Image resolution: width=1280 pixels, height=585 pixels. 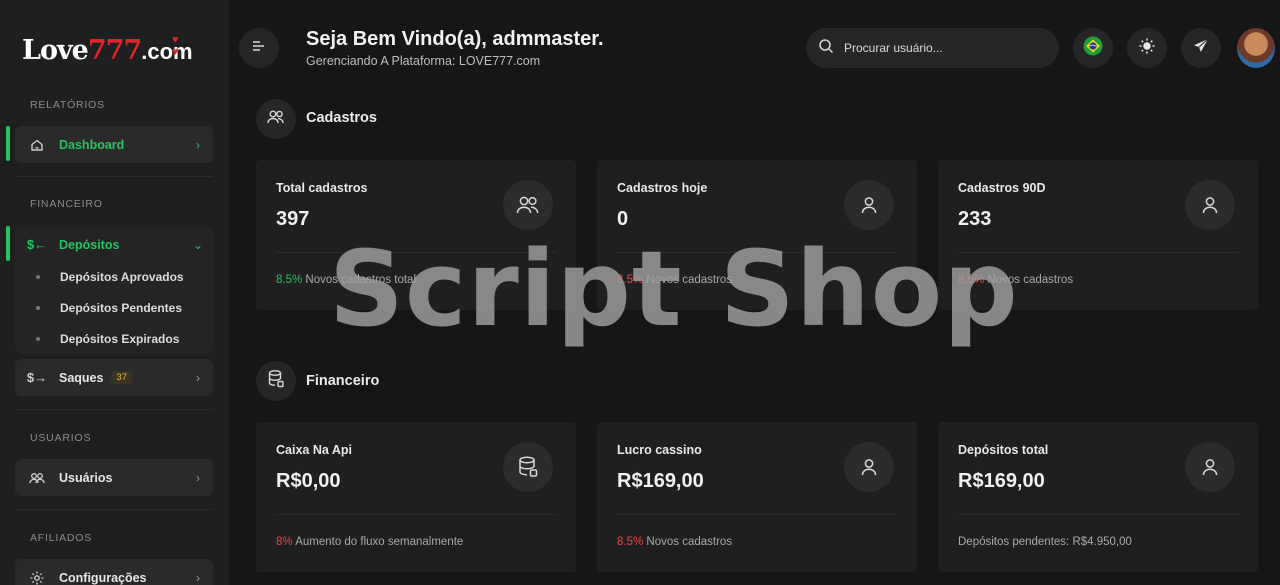 What do you see at coordinates (114, 308) in the screenshot?
I see `sidebar-subitem-pendentes: Depósitos Pendentes` at bounding box center [114, 308].